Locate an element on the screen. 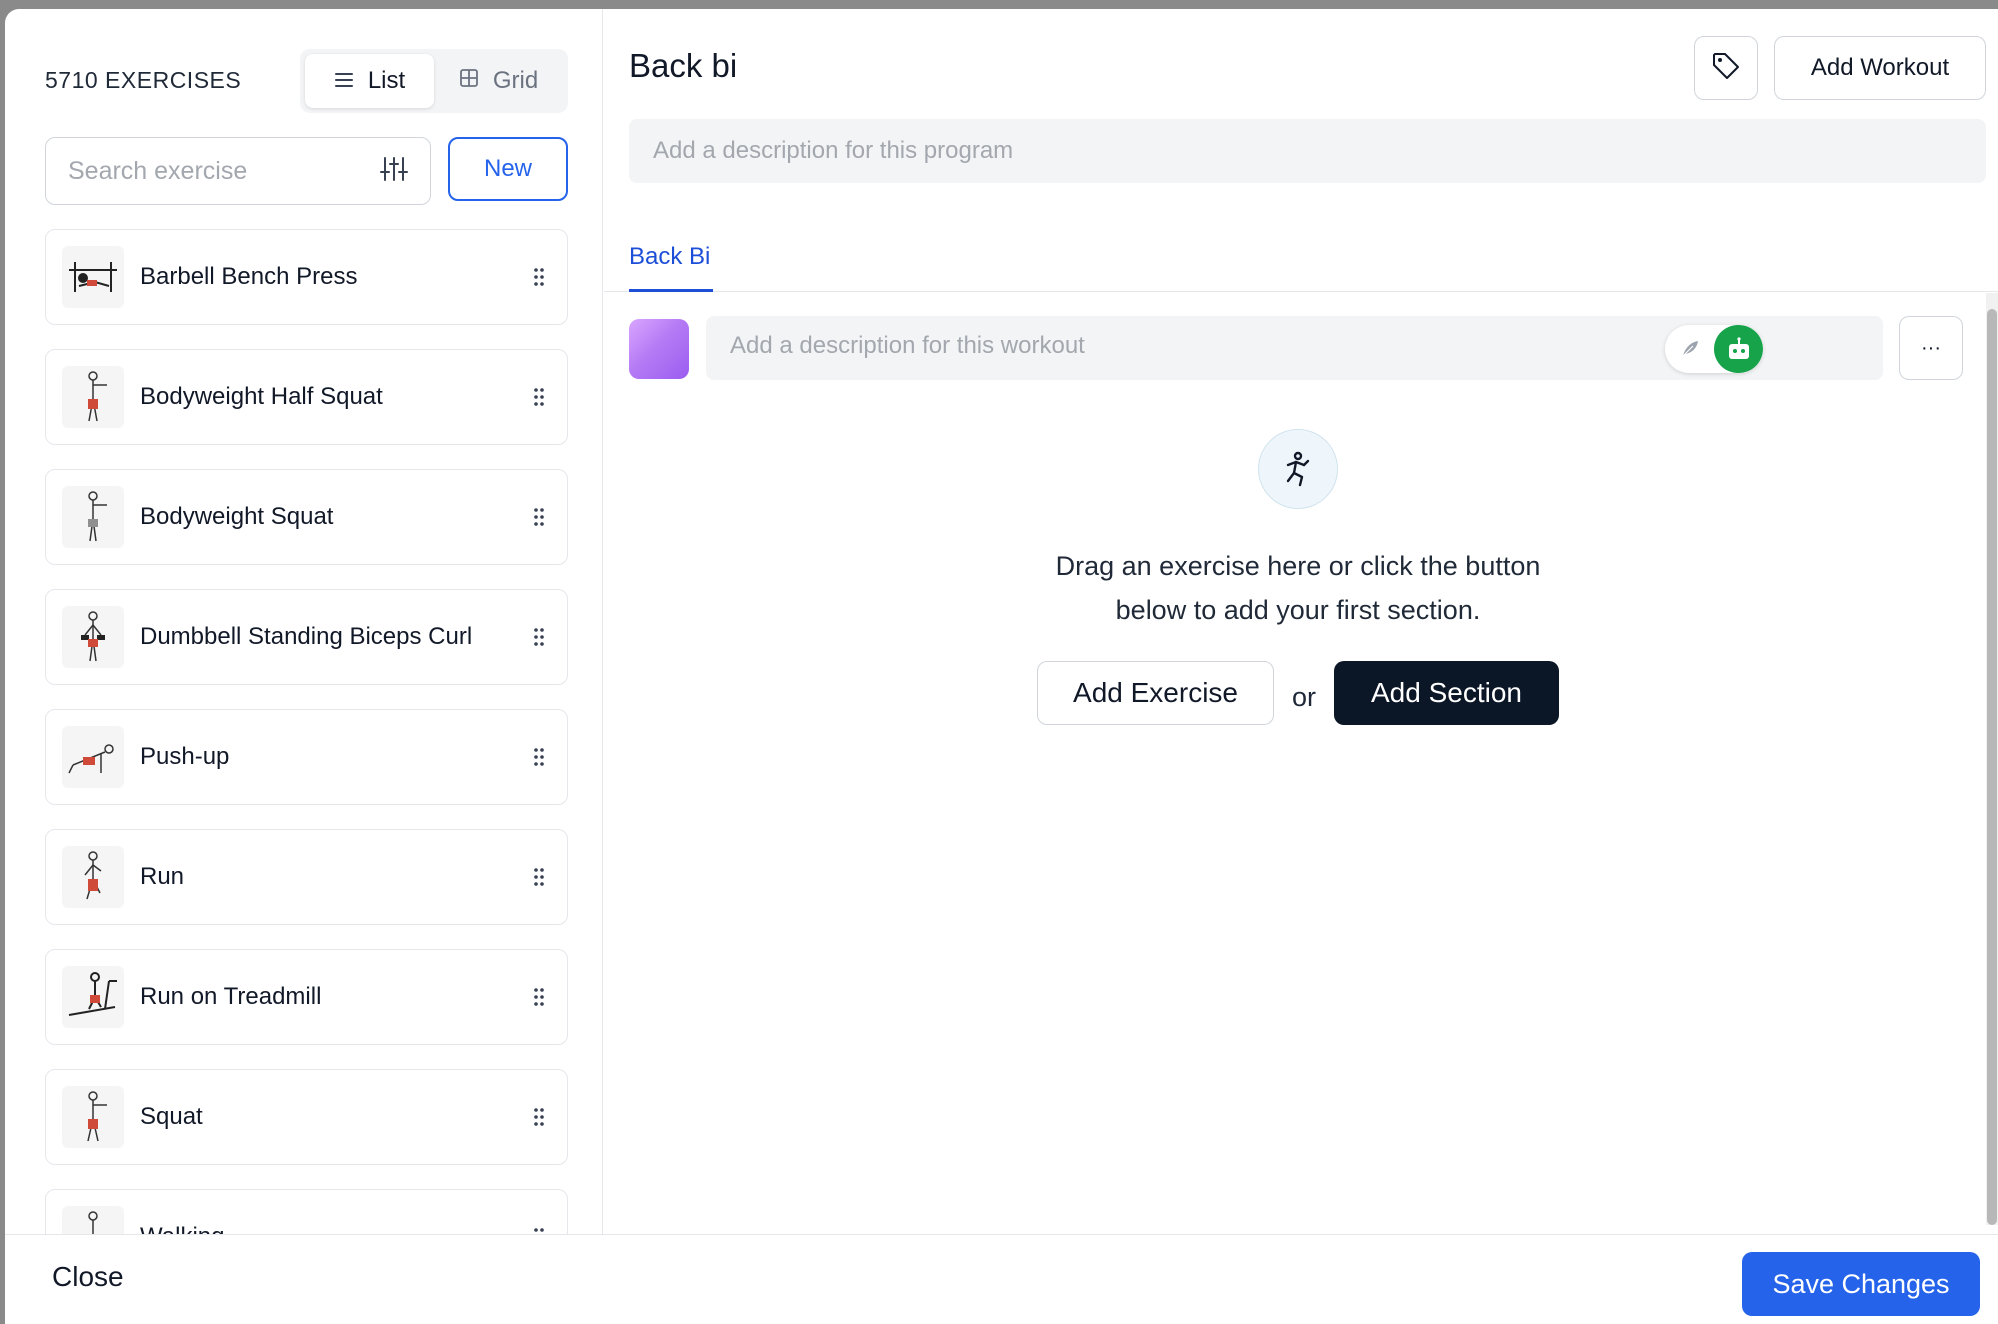  exercise-name: Run is located at coordinates (162, 876).